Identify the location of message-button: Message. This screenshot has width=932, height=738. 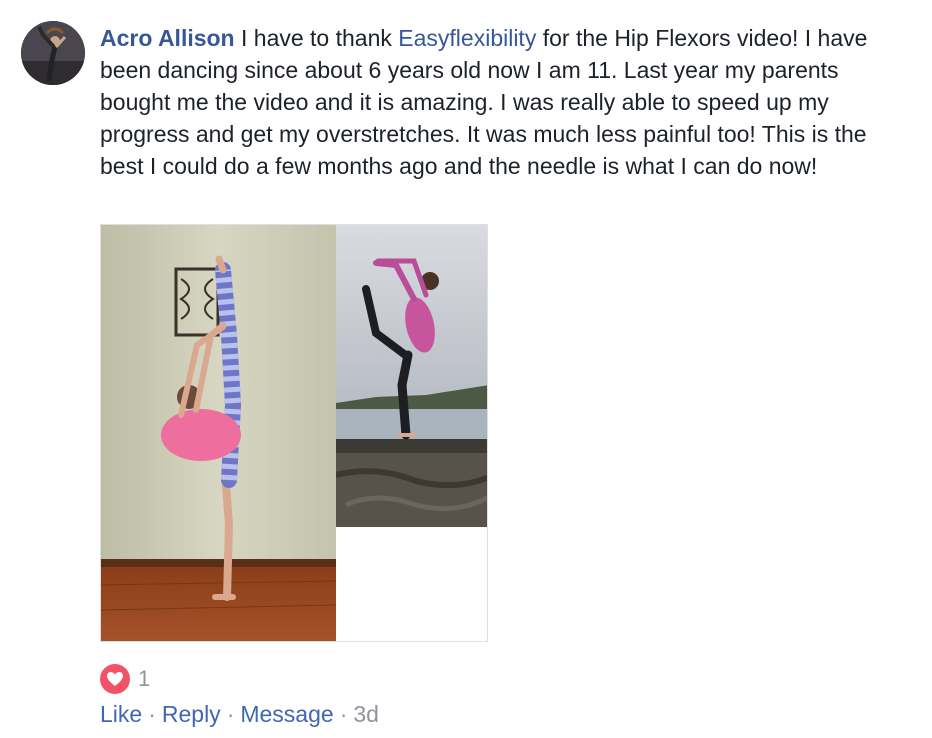
(286, 714).